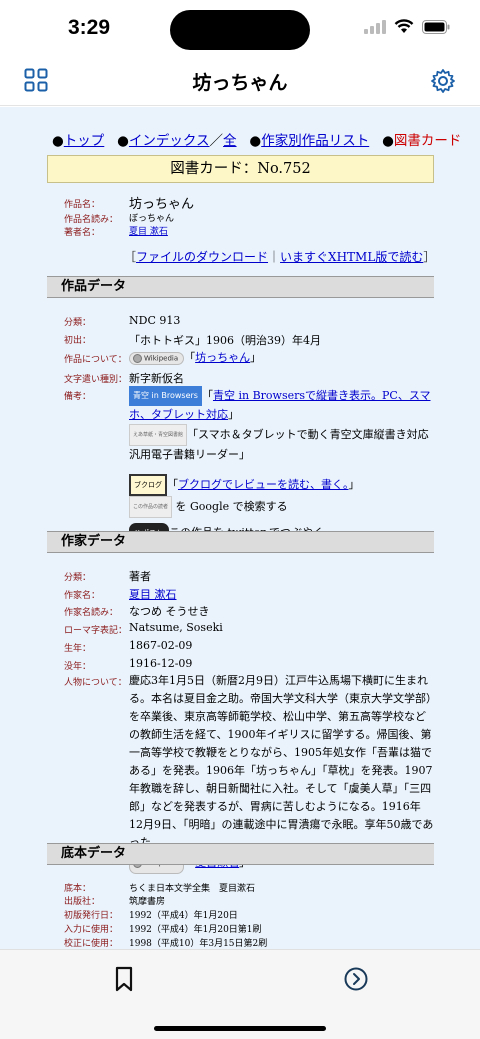 The width and height of the screenshot is (480, 1039). I want to click on reader-badge: えあ草紙・青空図書館, so click(158, 435).